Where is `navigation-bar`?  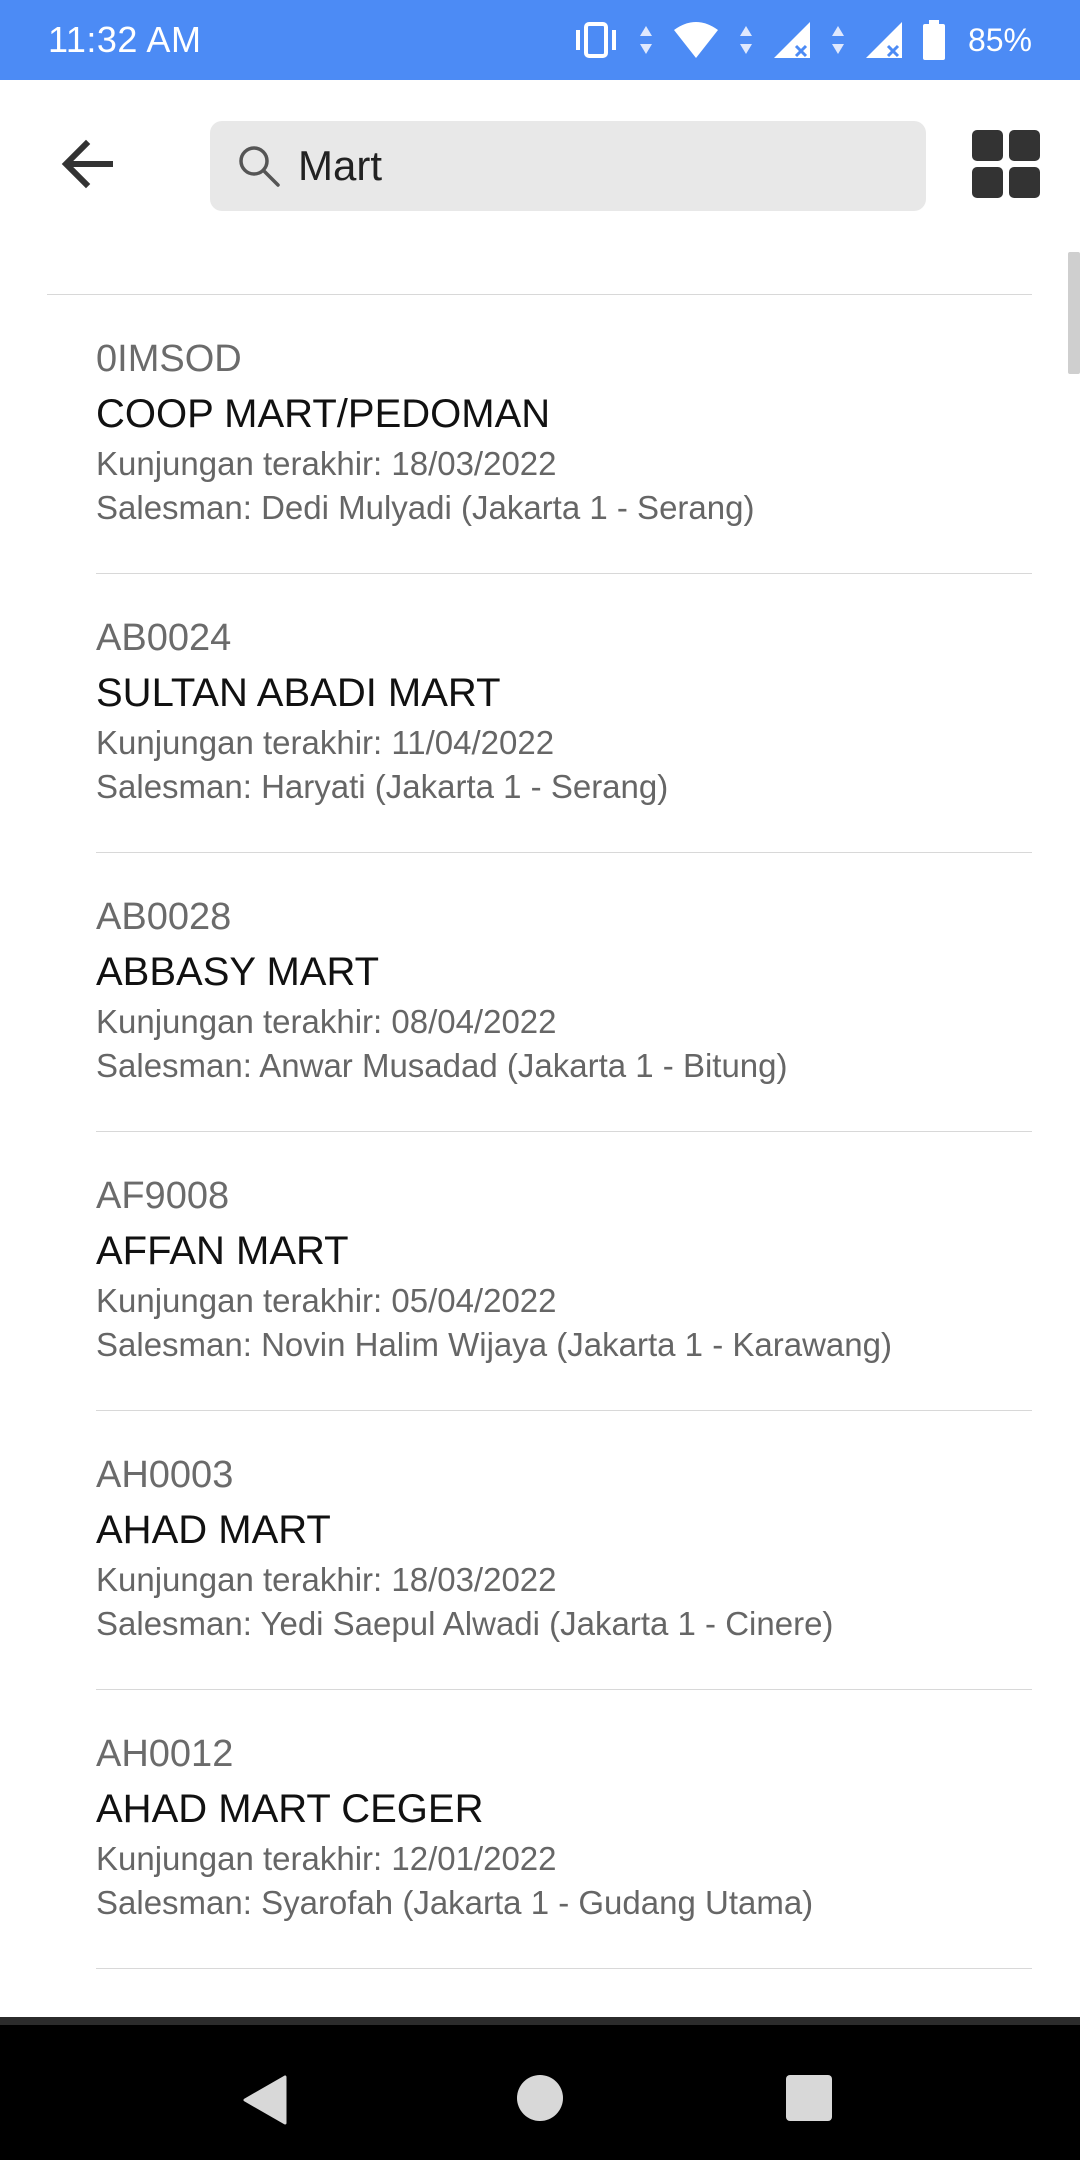 navigation-bar is located at coordinates (540, 2088).